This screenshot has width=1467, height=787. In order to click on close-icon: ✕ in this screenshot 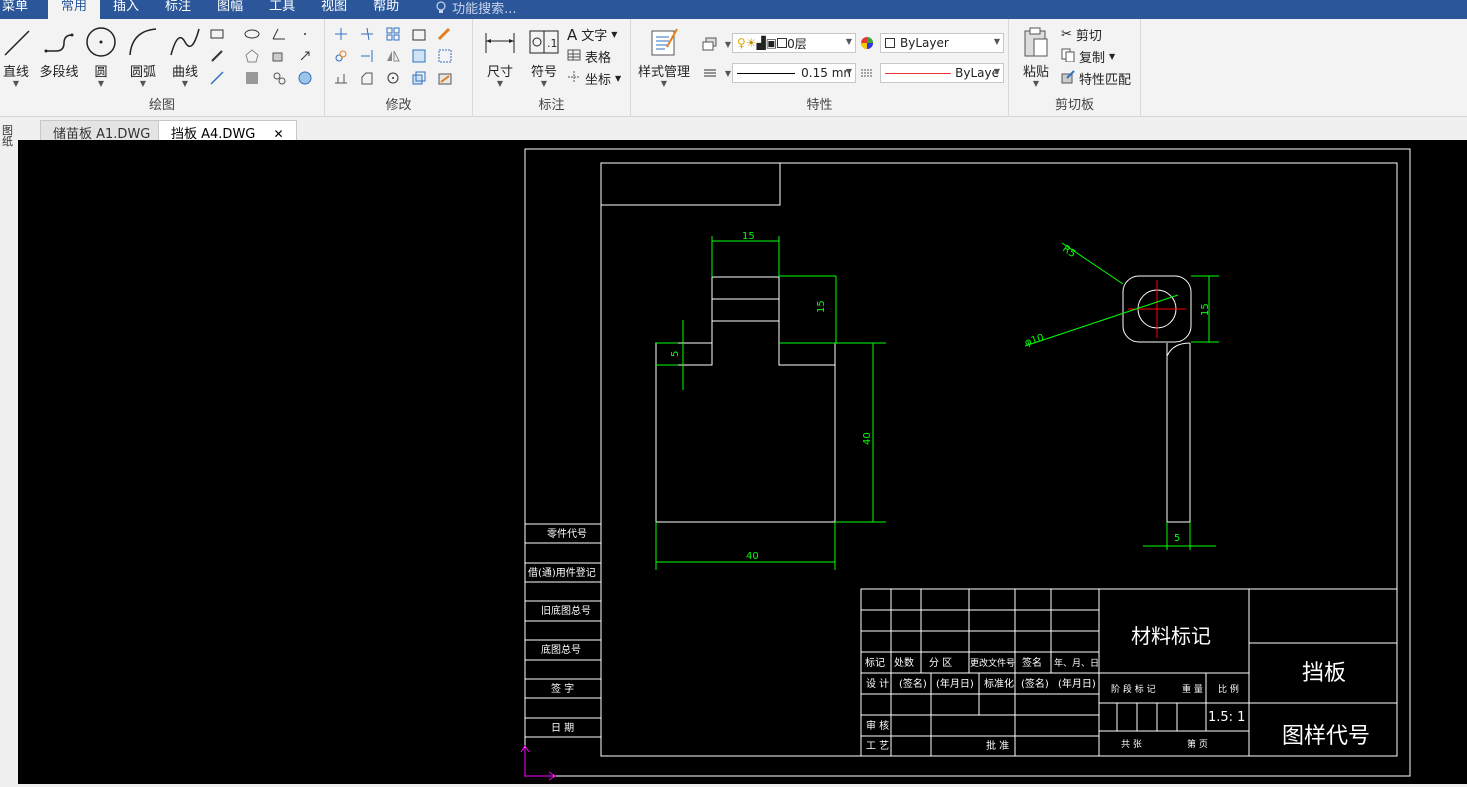, I will do `click(279, 134)`.